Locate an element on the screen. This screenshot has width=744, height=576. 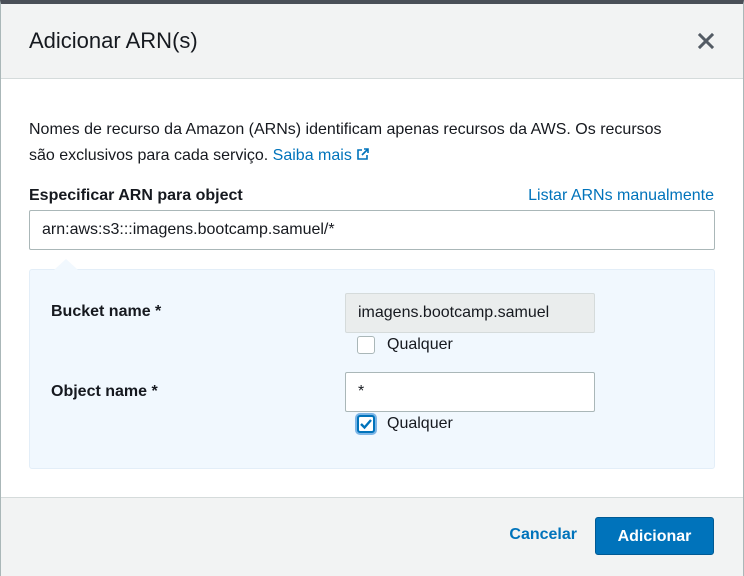
panel-notch is located at coordinates (66, 264).